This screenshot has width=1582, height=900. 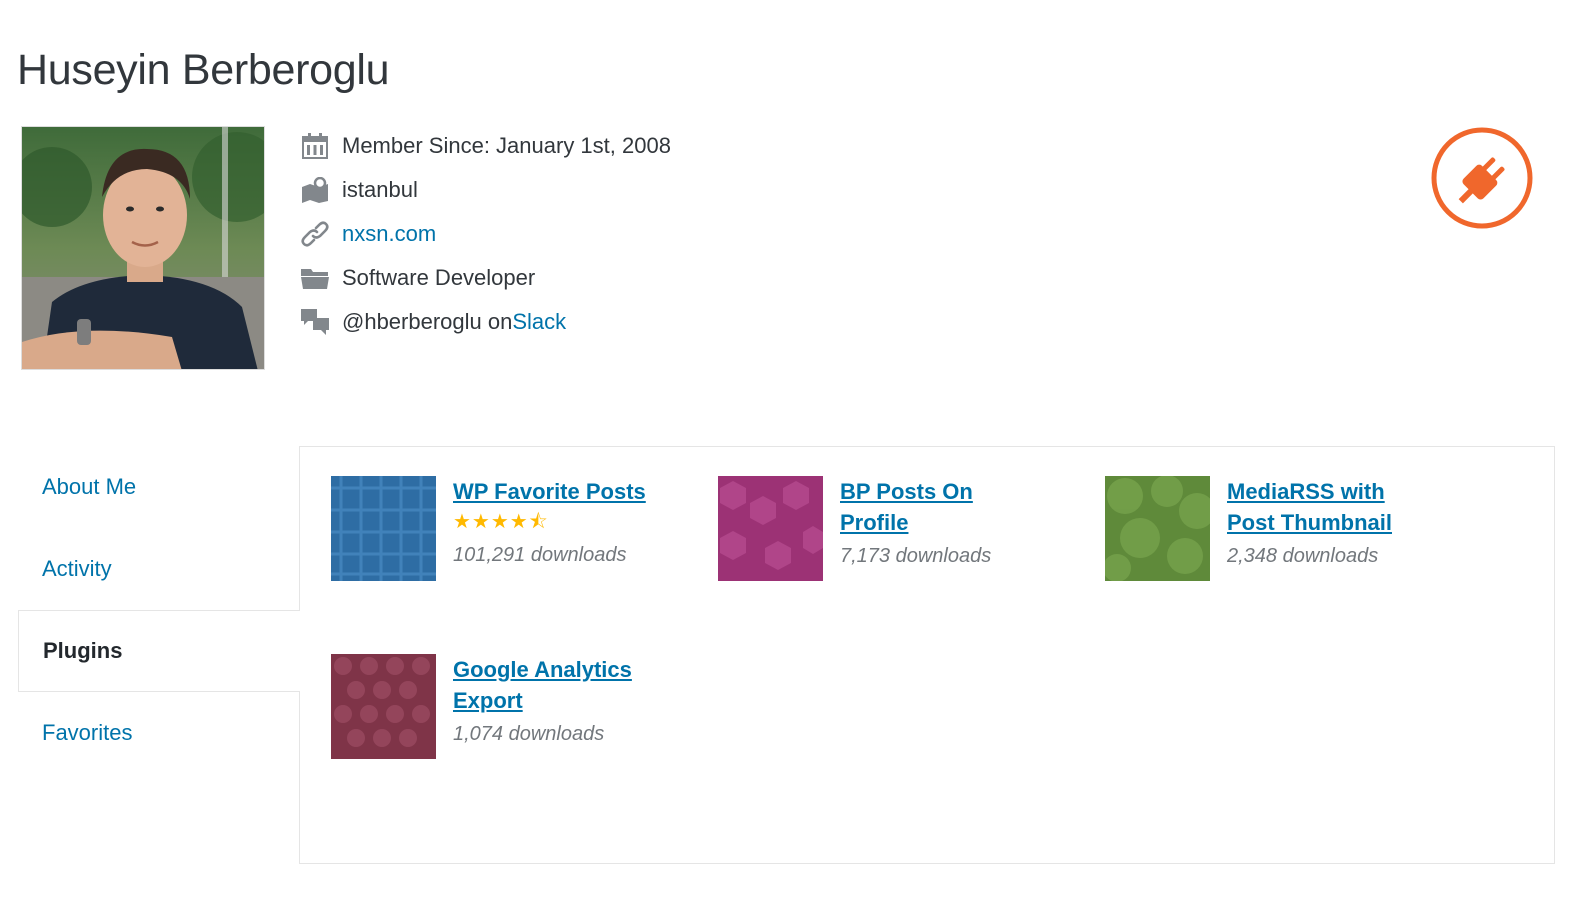 I want to click on slack-handle-text: @hberberoglu on, so click(x=427, y=321).